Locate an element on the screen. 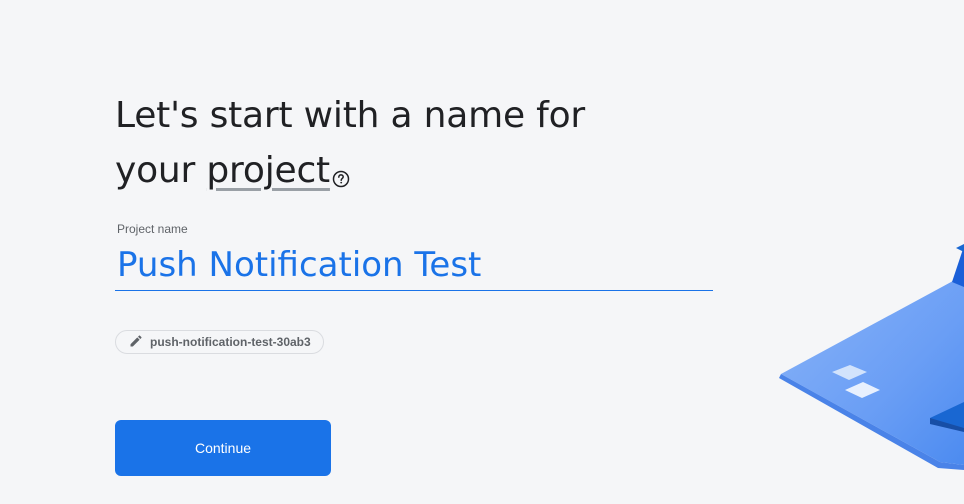 The height and width of the screenshot is (504, 964). project-illustration is located at coordinates (867, 364).